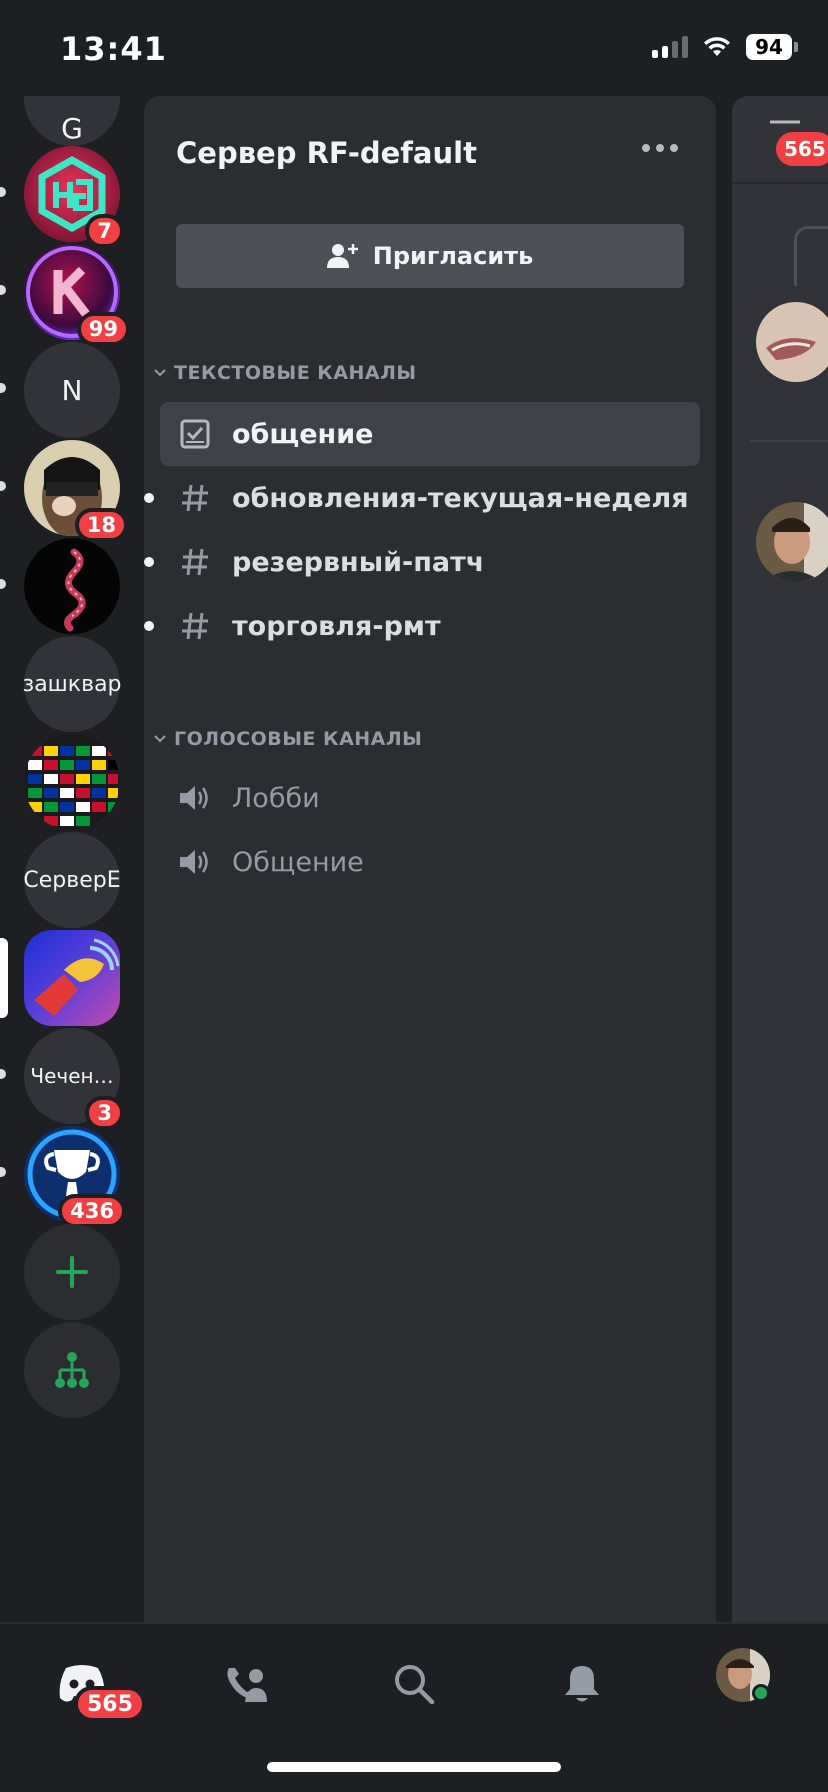 Image resolution: width=828 pixels, height=1792 pixels. I want to click on chat-preview-peek: 565, so click(780, 859).